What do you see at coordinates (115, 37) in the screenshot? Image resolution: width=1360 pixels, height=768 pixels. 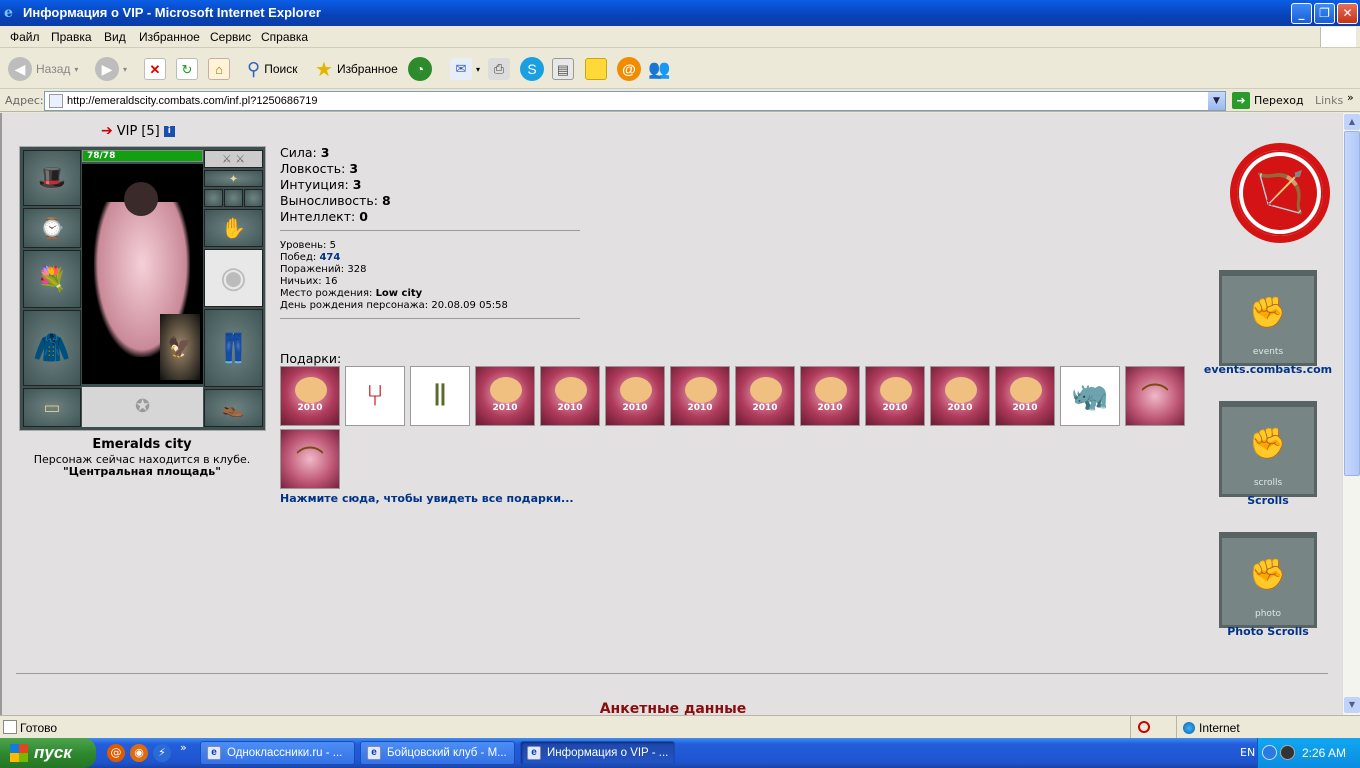 I see `menu-view: Вид` at bounding box center [115, 37].